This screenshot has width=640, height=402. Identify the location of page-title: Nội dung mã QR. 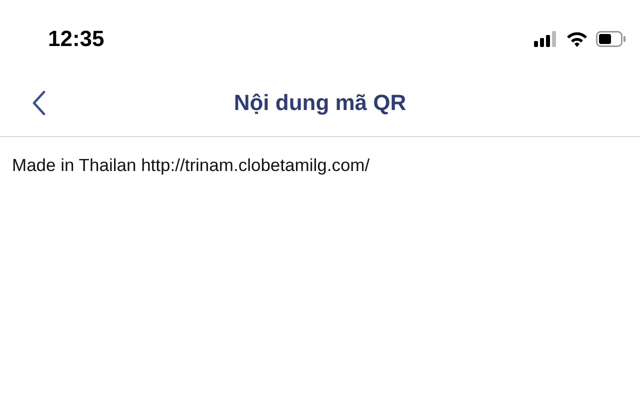
(320, 103).